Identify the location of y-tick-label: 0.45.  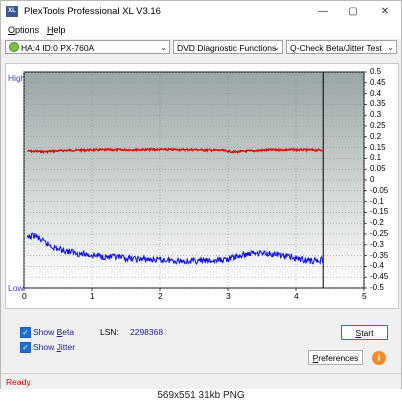
(378, 82).